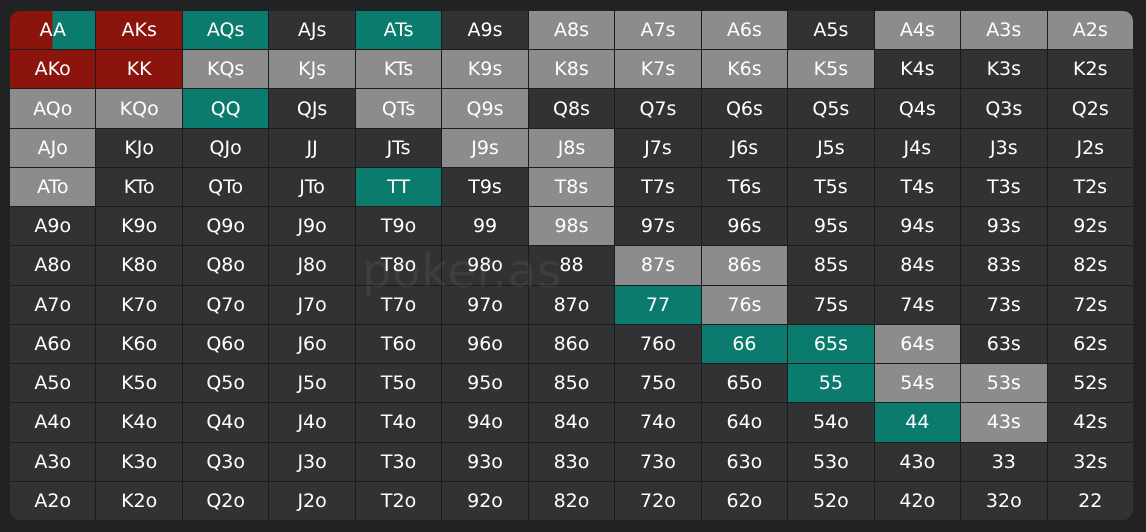  What do you see at coordinates (917, 344) in the screenshot?
I see `hand-cell-64s: 64s` at bounding box center [917, 344].